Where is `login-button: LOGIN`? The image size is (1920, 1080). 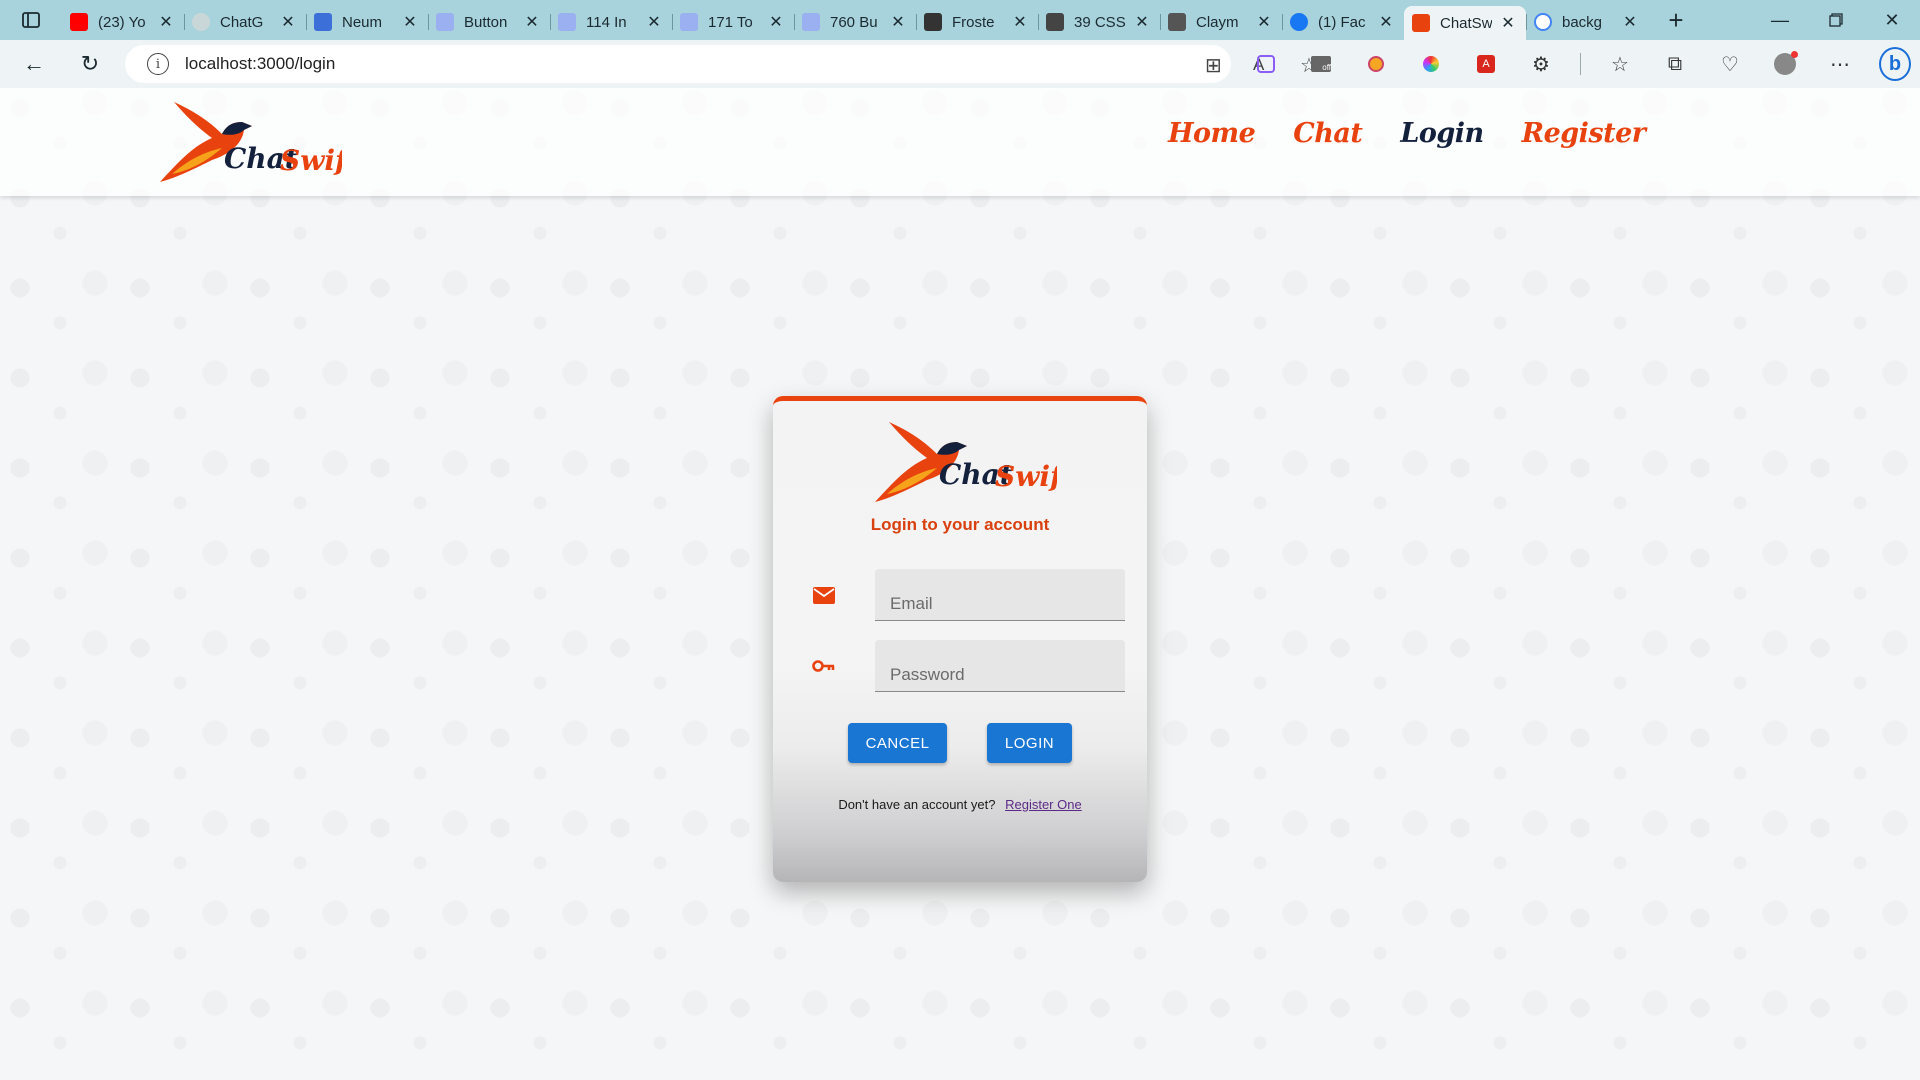
login-button: LOGIN is located at coordinates (1029, 743).